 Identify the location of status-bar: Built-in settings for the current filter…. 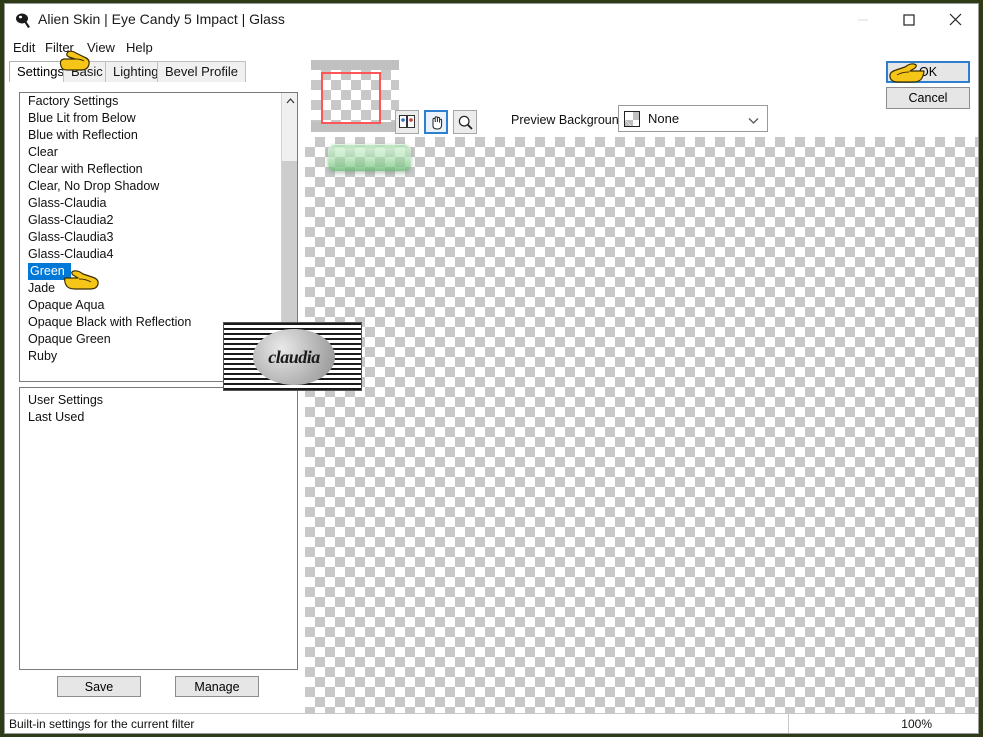
(491, 723).